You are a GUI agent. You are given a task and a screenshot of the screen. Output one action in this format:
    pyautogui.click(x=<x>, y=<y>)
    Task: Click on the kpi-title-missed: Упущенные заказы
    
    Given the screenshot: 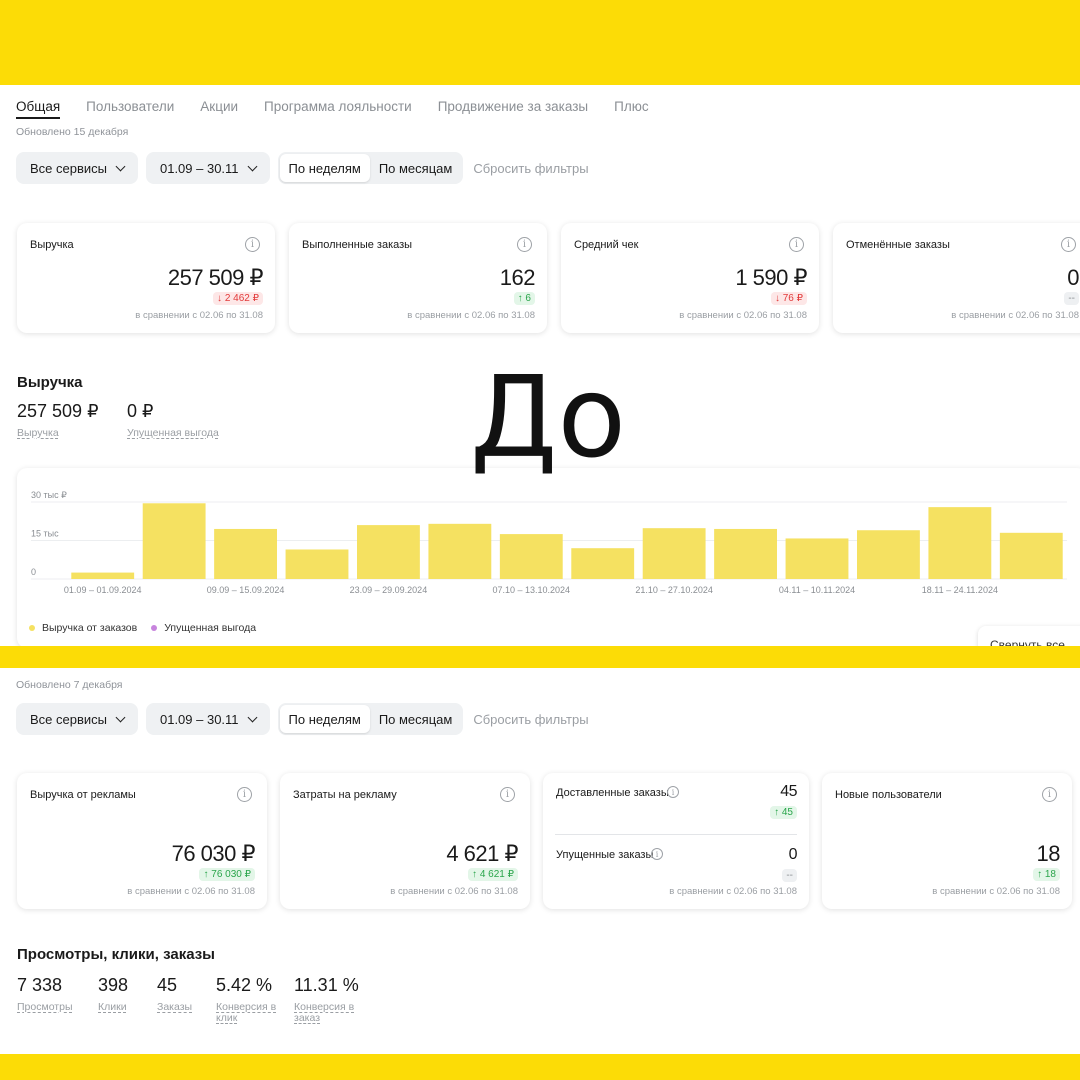 What is the action you would take?
    pyautogui.click(x=605, y=855)
    